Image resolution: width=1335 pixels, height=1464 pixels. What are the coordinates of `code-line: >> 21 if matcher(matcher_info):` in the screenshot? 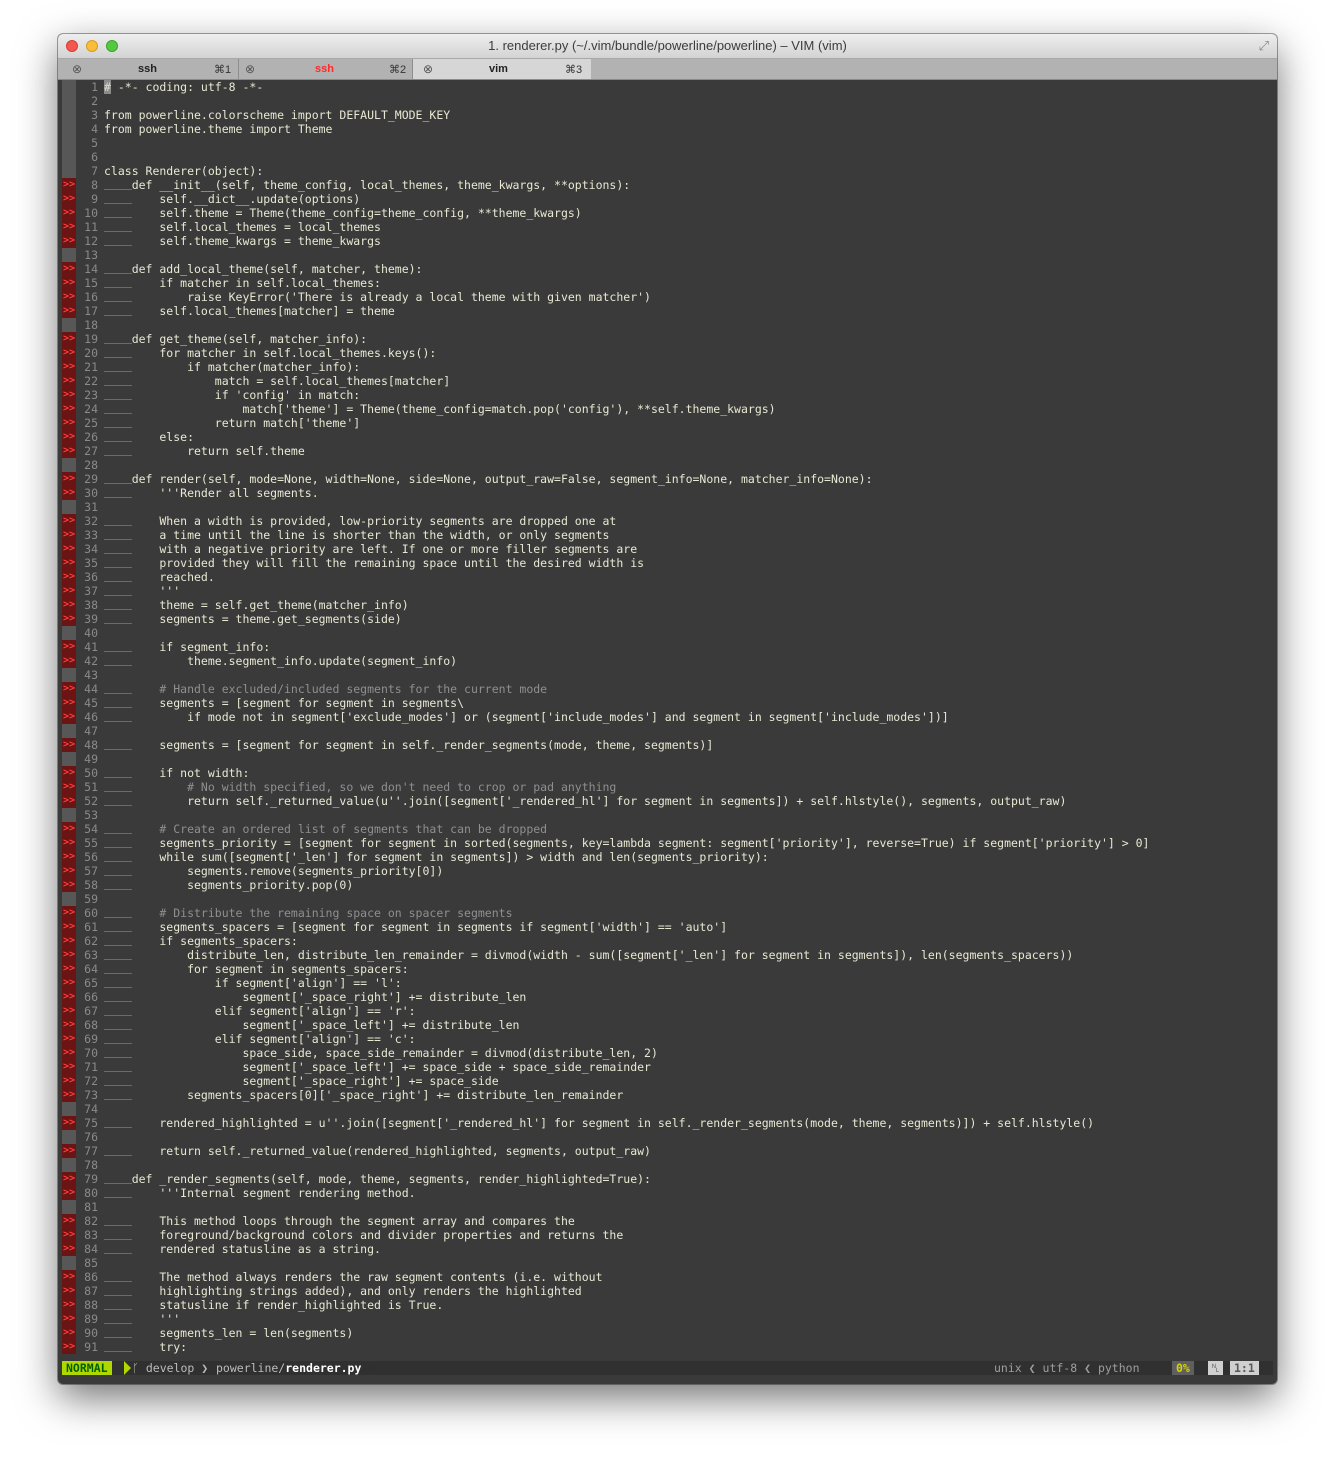 It's located at (667, 367).